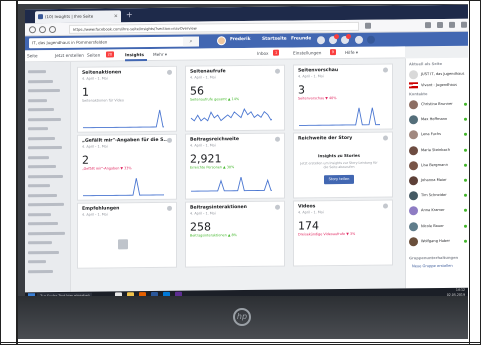  I want to click on page-tab-6: Einstellungen, so click(307, 52).